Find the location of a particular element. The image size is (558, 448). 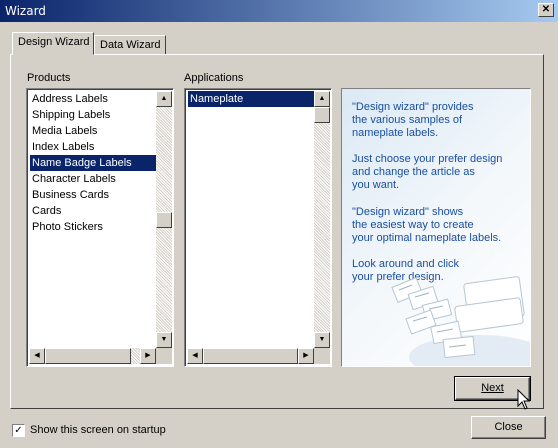

cursor-icon is located at coordinates (524, 399).